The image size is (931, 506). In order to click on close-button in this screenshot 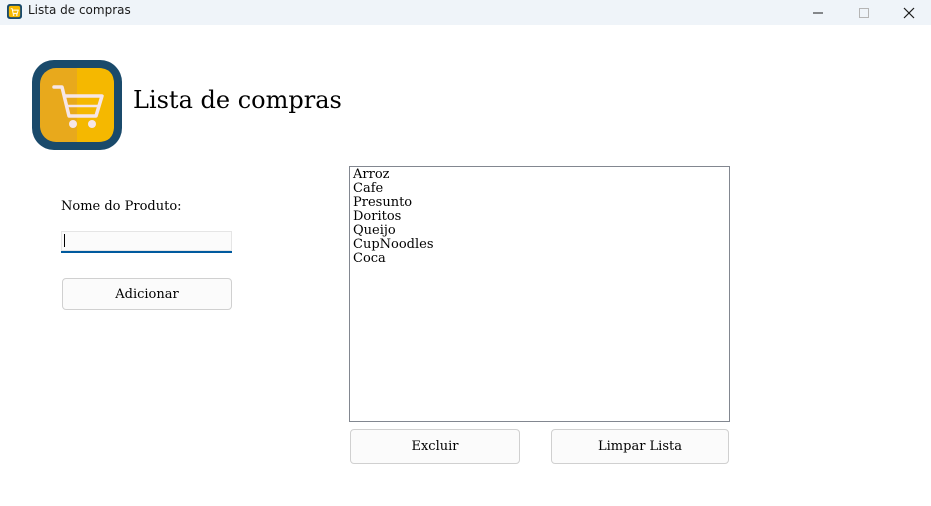, I will do `click(908, 12)`.